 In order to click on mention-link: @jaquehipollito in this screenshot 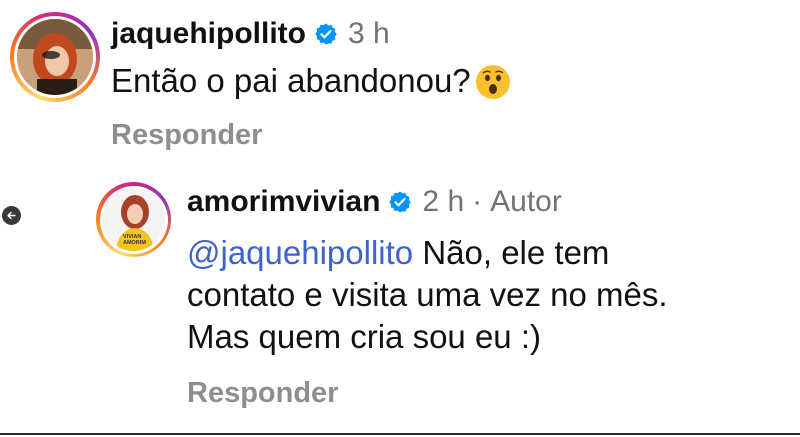, I will do `click(300, 252)`.